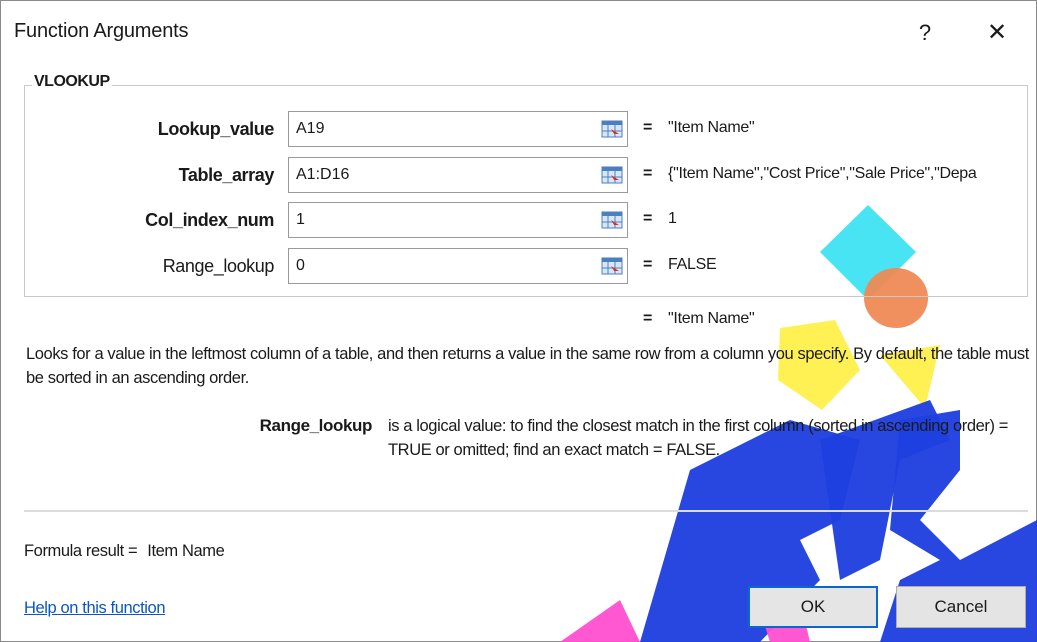 This screenshot has width=1037, height=642. Describe the element at coordinates (925, 33) in the screenshot. I see `help-icon: ?` at that location.